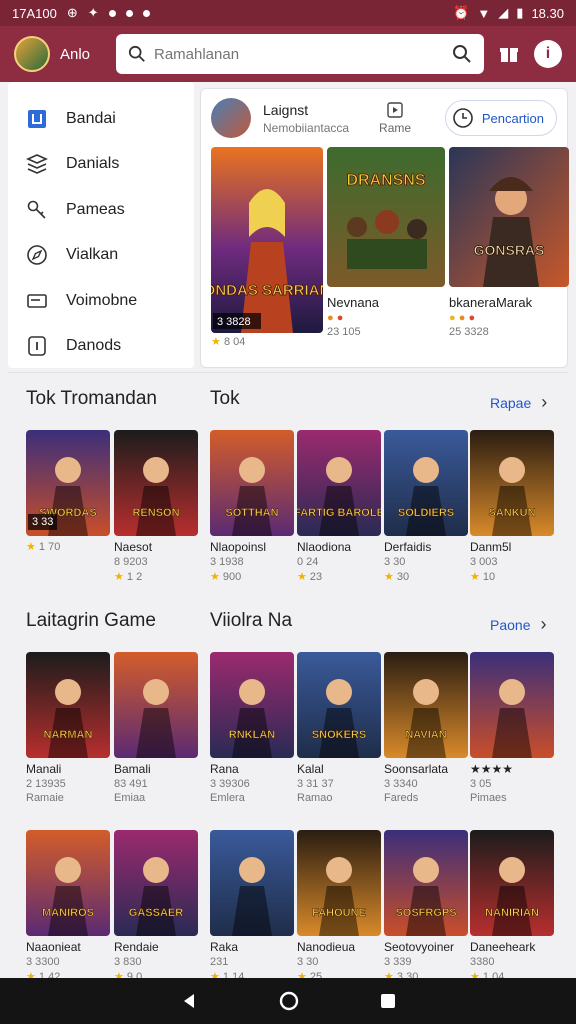  I want to click on game-title: Nlaodiona, so click(324, 547).